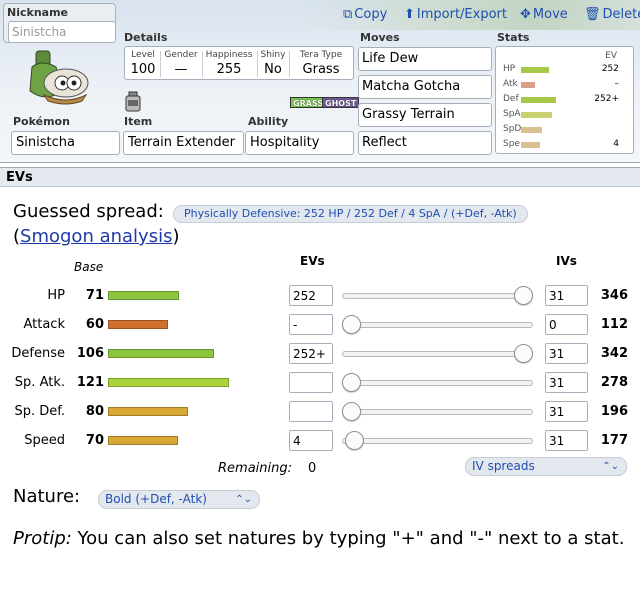 The height and width of the screenshot is (597, 640). I want to click on detail-level: Level 100, so click(143, 63).